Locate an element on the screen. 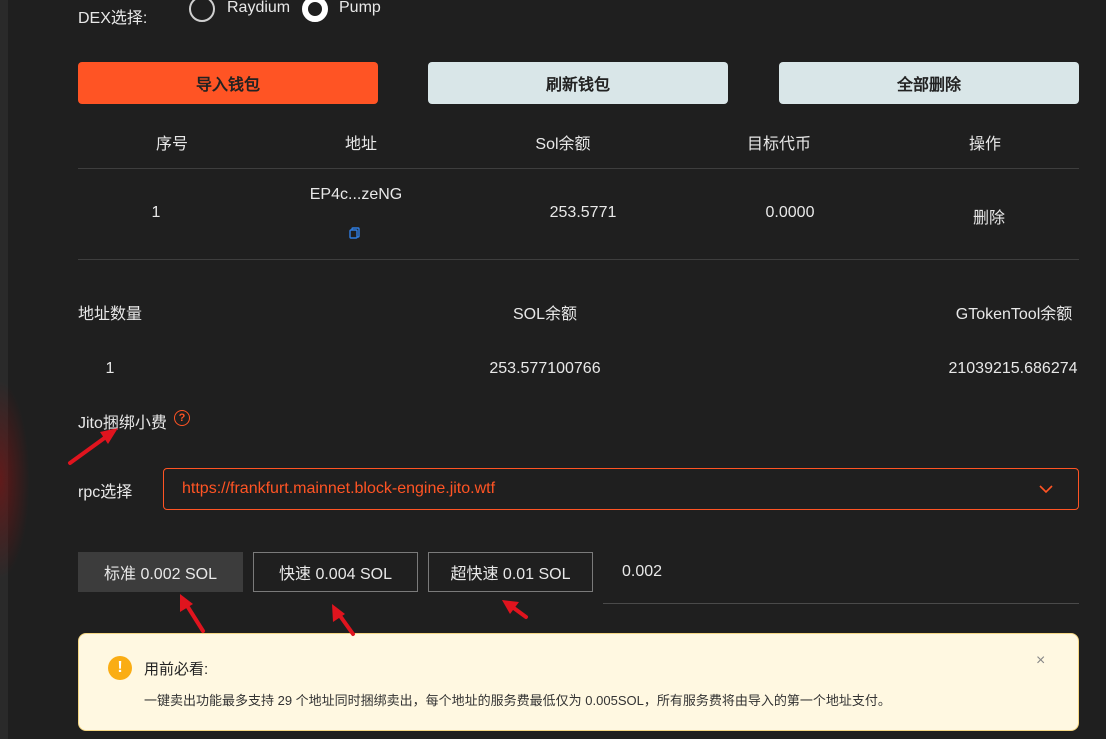  arrow-fee-ultra is located at coordinates (515, 609).